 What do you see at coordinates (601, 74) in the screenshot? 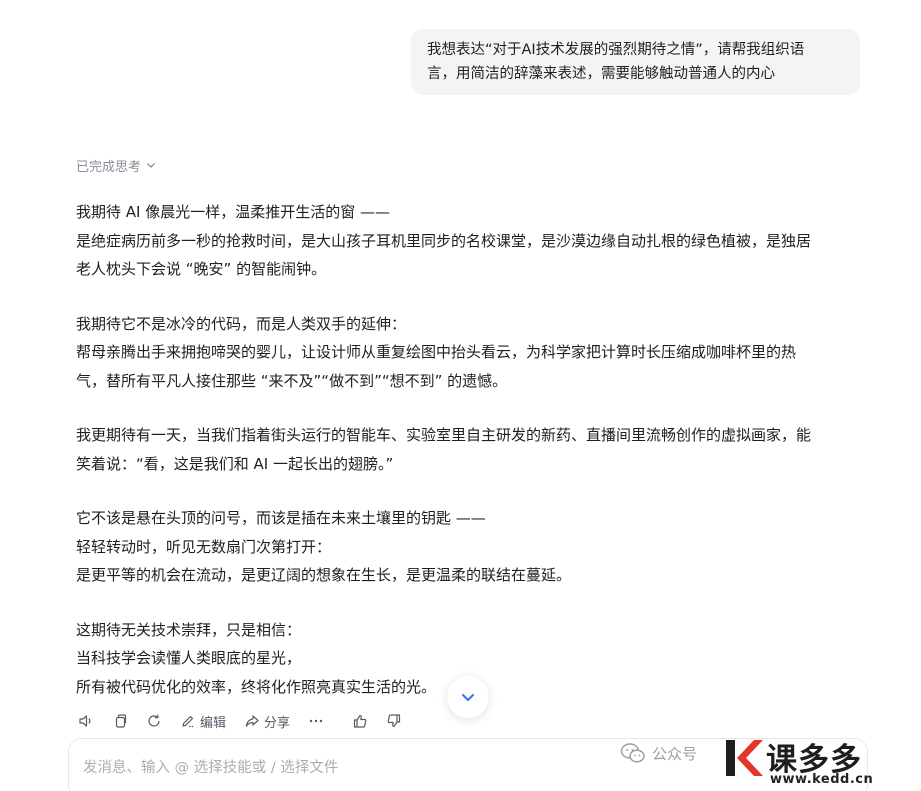
I see `user-message-line: 言，用简洁的辞藻来表述，需要能够触动普通人的内心` at bounding box center [601, 74].